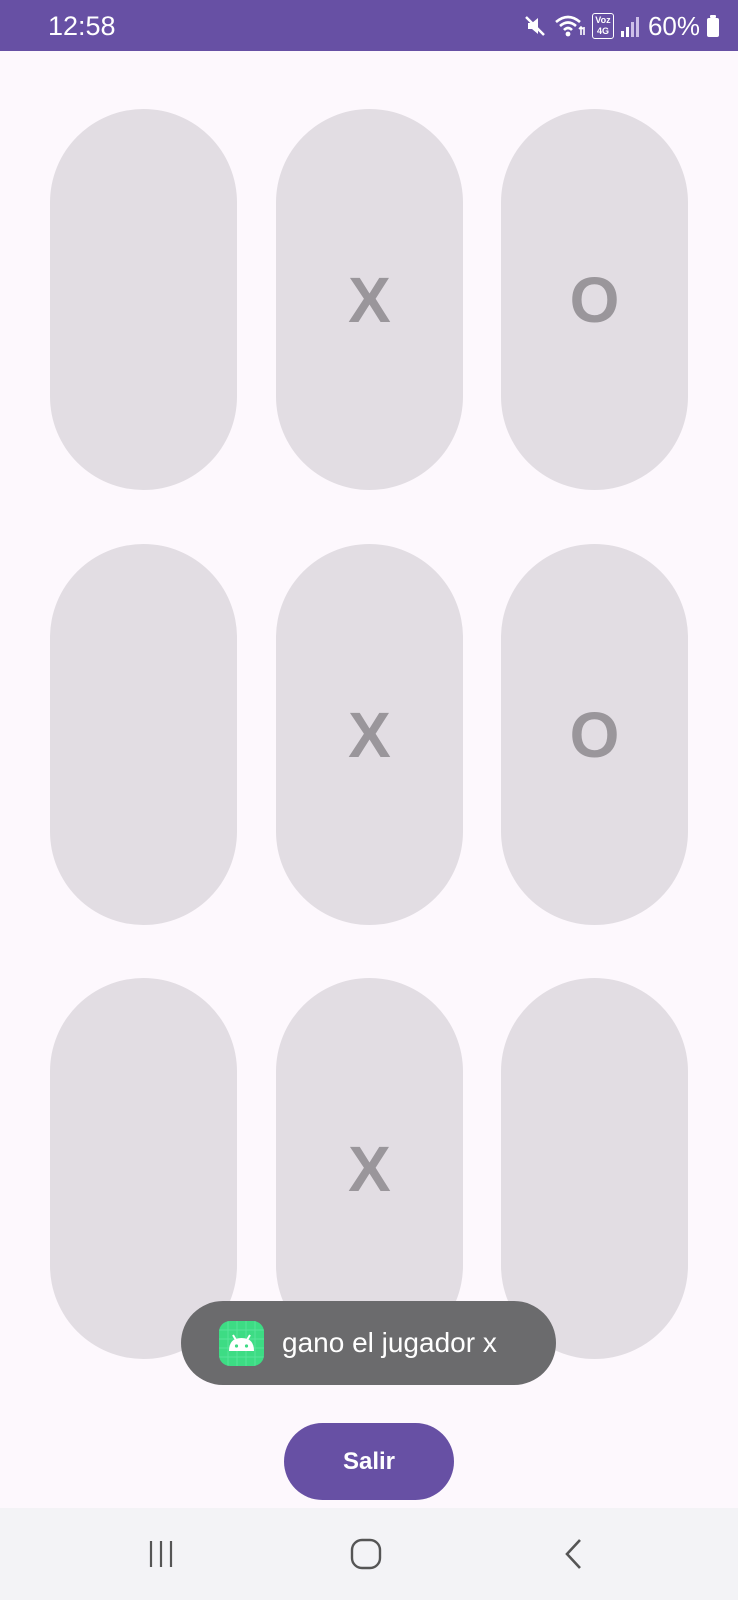 Image resolution: width=738 pixels, height=1600 pixels. I want to click on toast-text: gano el jugador x, so click(389, 1342).